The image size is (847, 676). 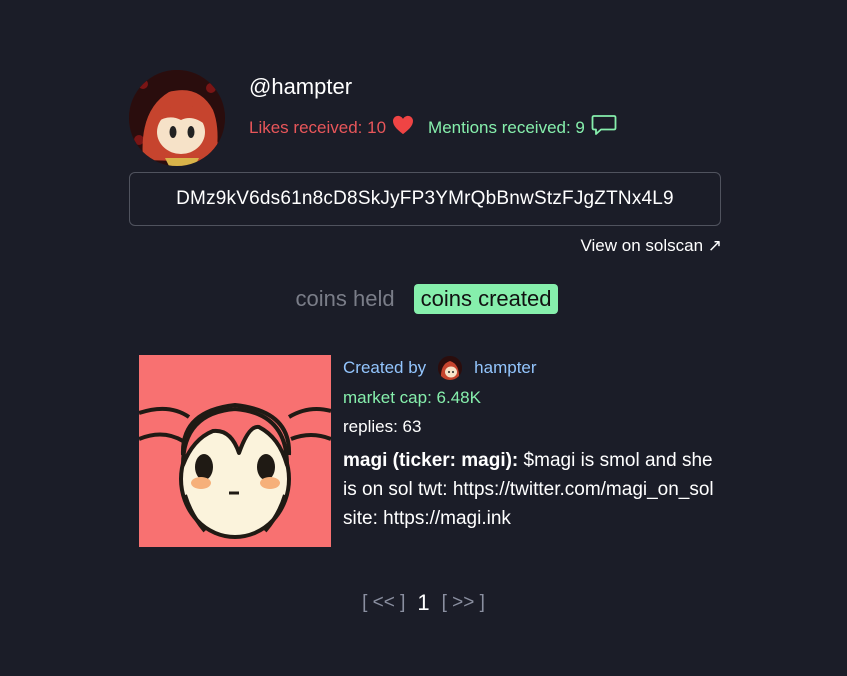 What do you see at coordinates (450, 368) in the screenshot?
I see `creator-avatar` at bounding box center [450, 368].